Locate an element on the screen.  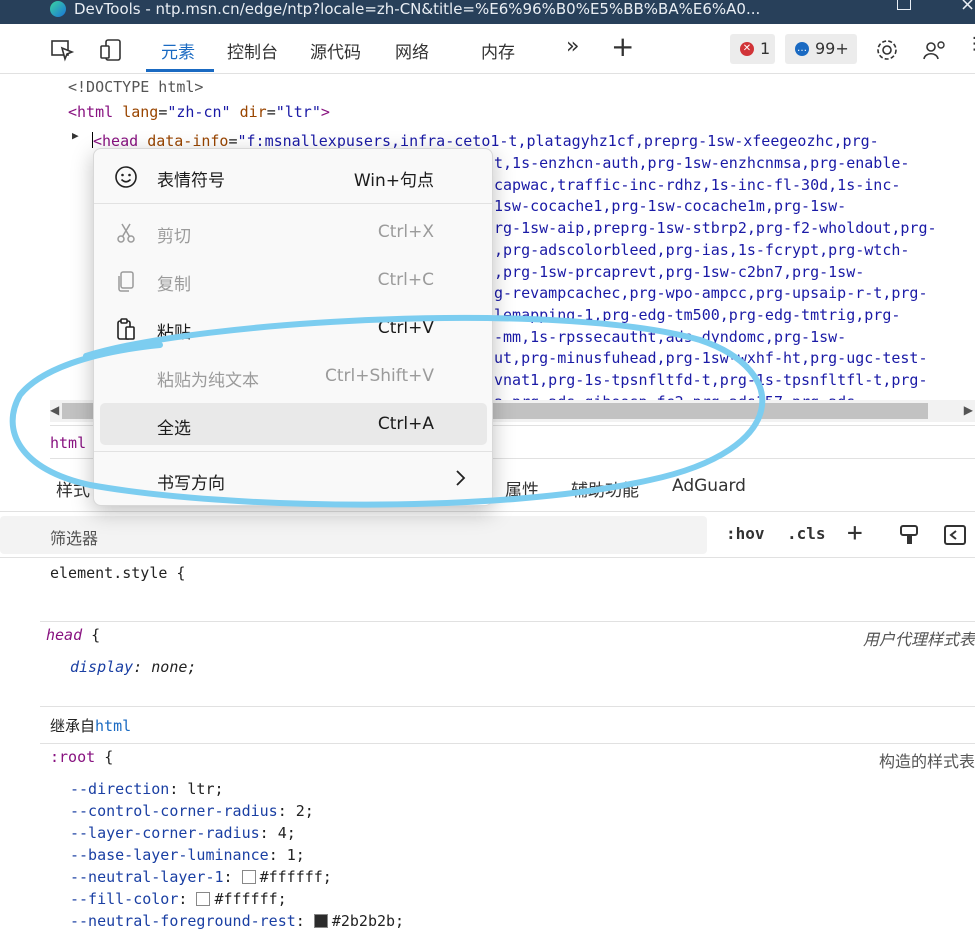
tab-accessibility: 辅助功能 is located at coordinates (605, 488).